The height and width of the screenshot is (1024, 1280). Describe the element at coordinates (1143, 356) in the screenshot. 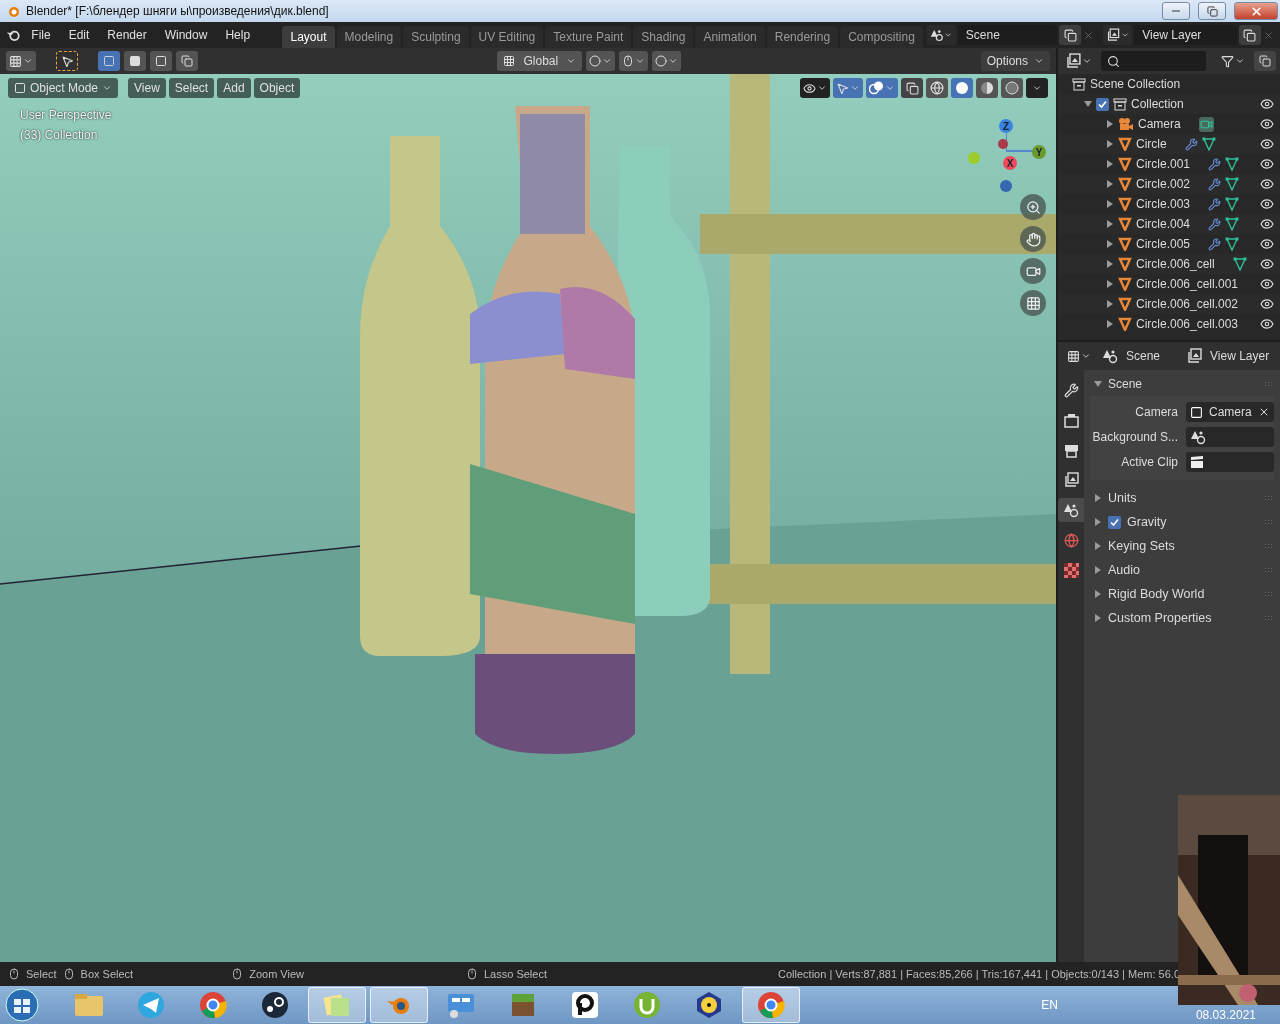

I see `properties-tab: Scene` at that location.